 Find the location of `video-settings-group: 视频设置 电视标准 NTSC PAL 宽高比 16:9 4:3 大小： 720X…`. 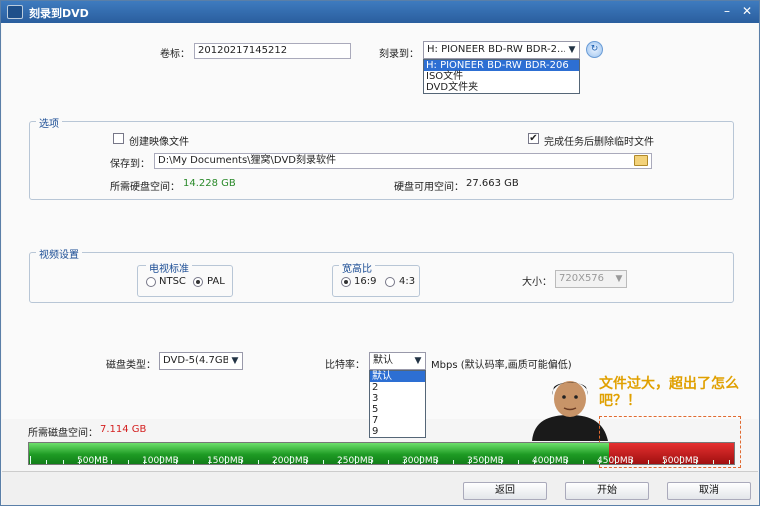

video-settings-group: 视频设置 电视标准 NTSC PAL 宽高比 16:9 4:3 大小： 720X… is located at coordinates (381, 274).